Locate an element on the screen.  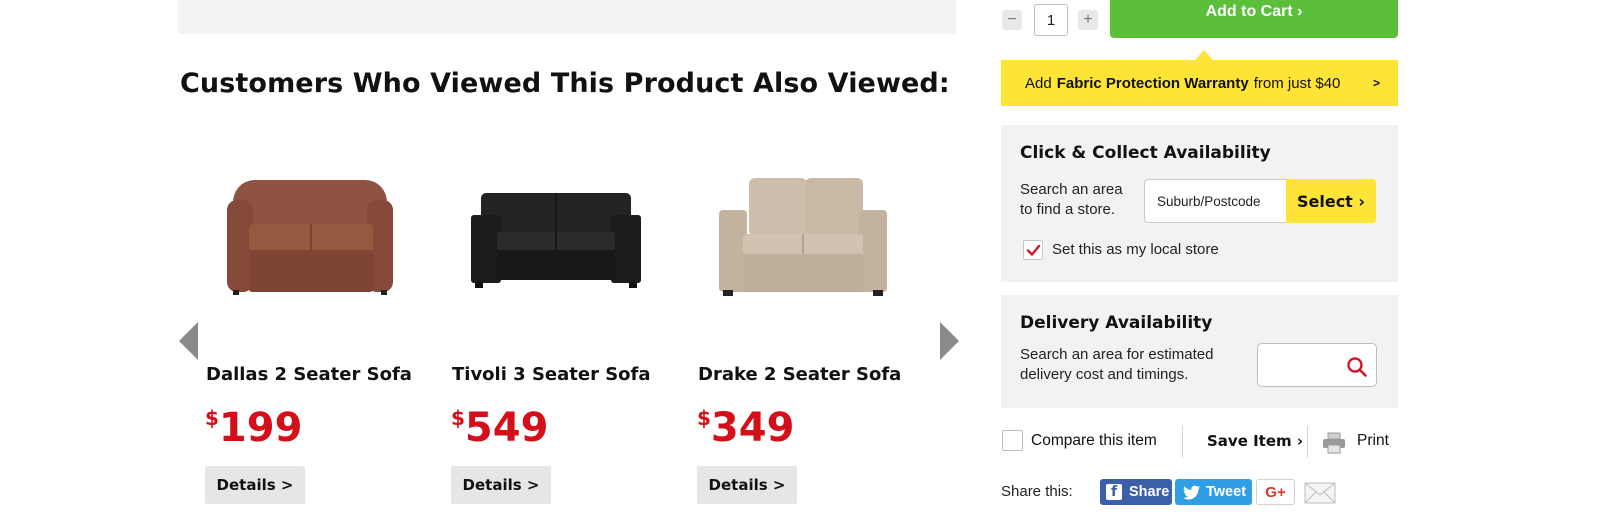
product-image-drake is located at coordinates (802, 235).